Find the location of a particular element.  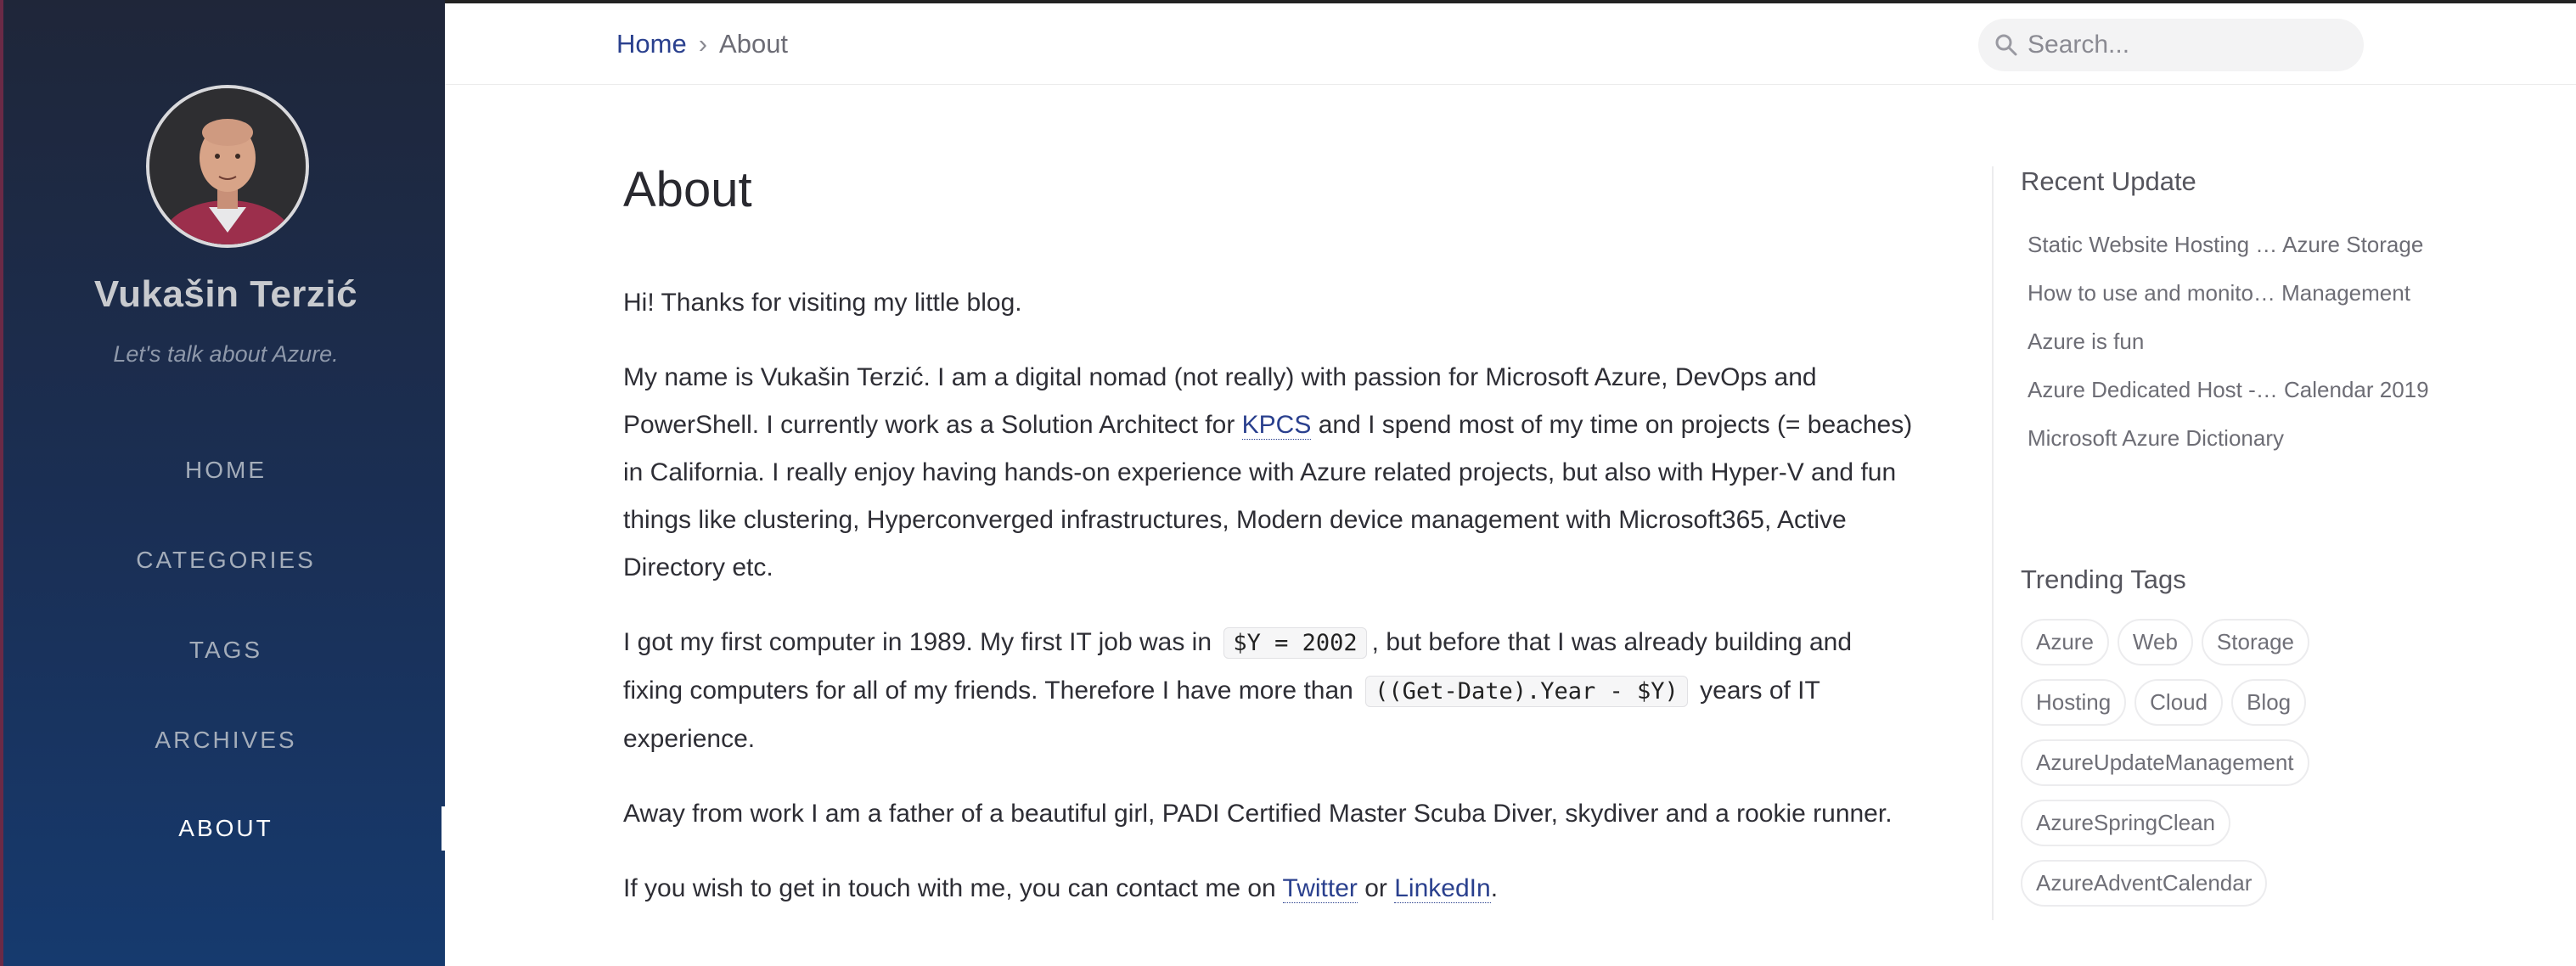

recent-post-link: How to use and monito… Management is located at coordinates (2230, 293).